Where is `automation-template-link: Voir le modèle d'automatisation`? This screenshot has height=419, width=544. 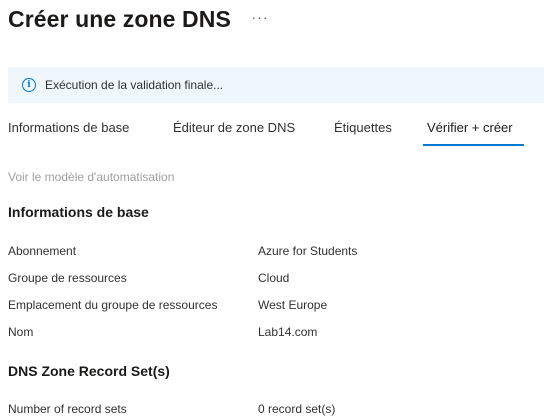 automation-template-link: Voir le modèle d'automatisation is located at coordinates (91, 177).